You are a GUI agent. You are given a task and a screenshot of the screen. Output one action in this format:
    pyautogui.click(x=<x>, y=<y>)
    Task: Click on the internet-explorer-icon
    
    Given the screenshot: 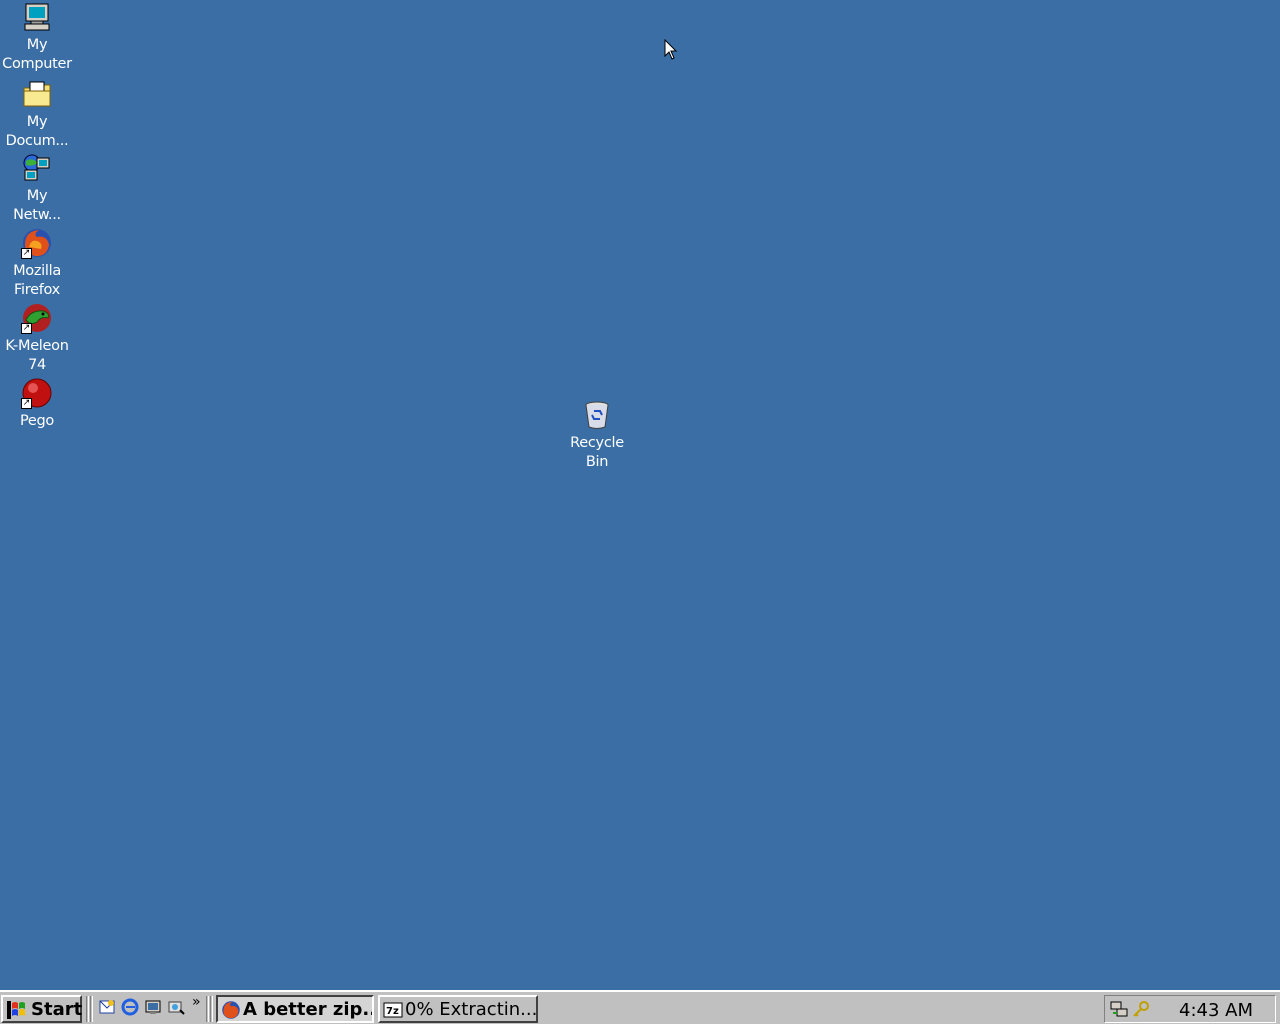 What is the action you would take?
    pyautogui.click(x=130, y=1007)
    